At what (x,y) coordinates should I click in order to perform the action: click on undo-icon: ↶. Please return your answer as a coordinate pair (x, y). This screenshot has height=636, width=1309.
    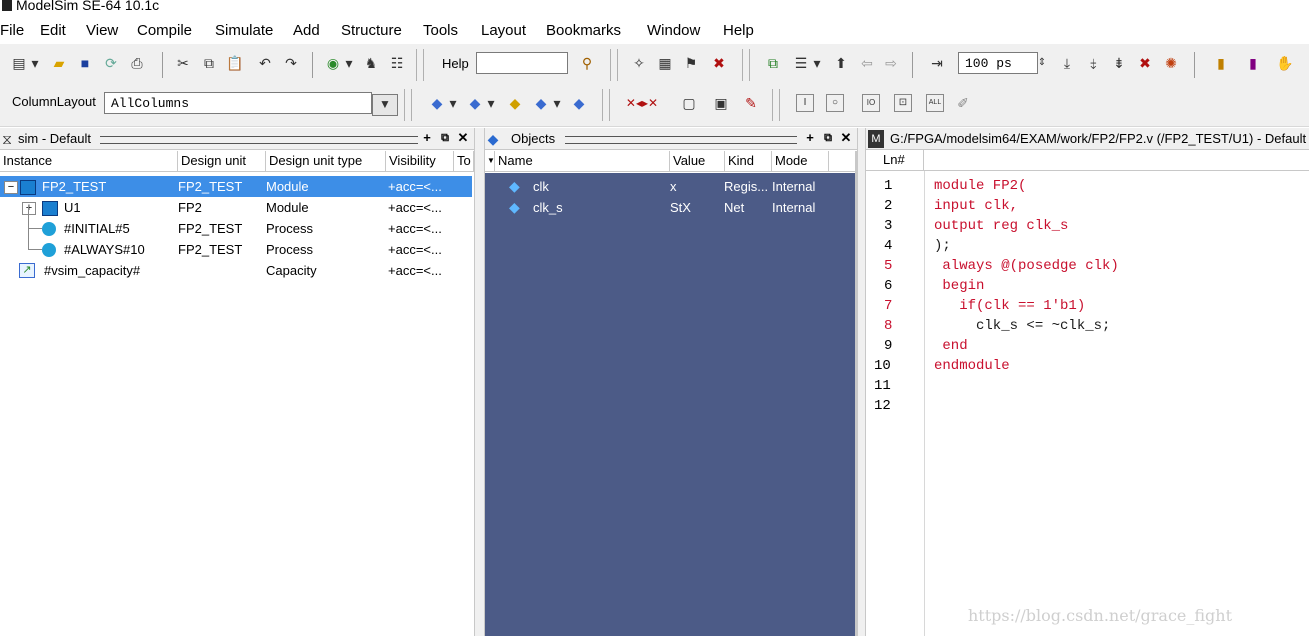
    Looking at the image, I should click on (265, 63).